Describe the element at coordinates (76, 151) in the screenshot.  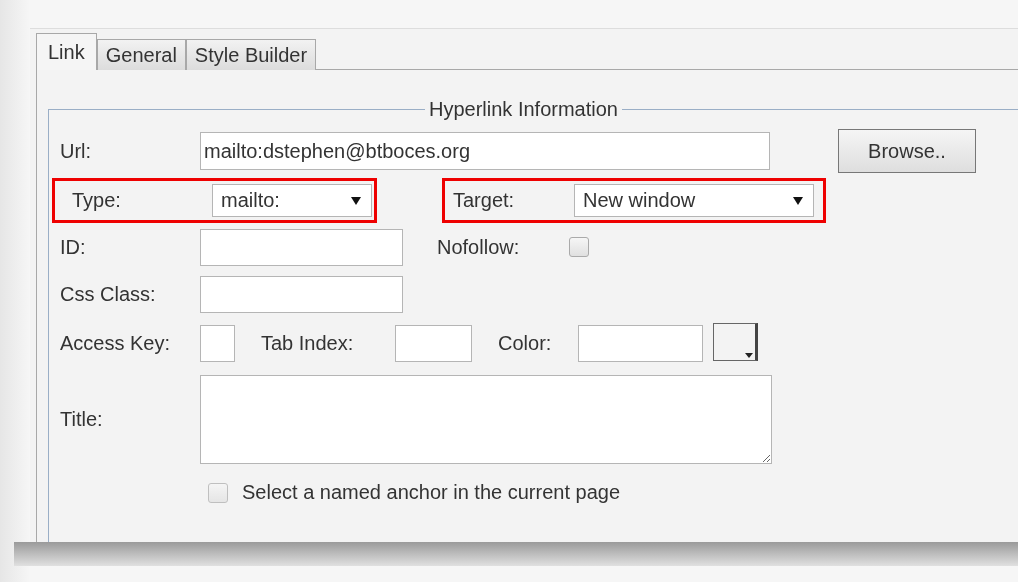
I see `field-label: Url:` at that location.